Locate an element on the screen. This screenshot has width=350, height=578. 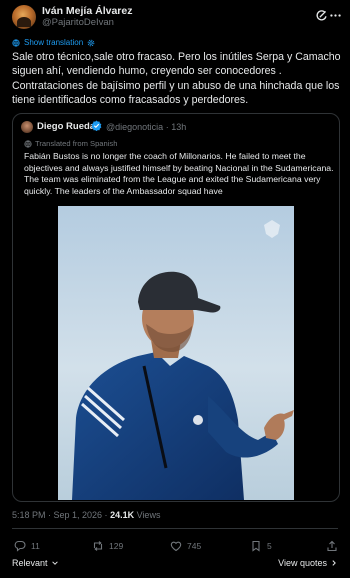
show-translation-label: Show translation is located at coordinates (53, 42).